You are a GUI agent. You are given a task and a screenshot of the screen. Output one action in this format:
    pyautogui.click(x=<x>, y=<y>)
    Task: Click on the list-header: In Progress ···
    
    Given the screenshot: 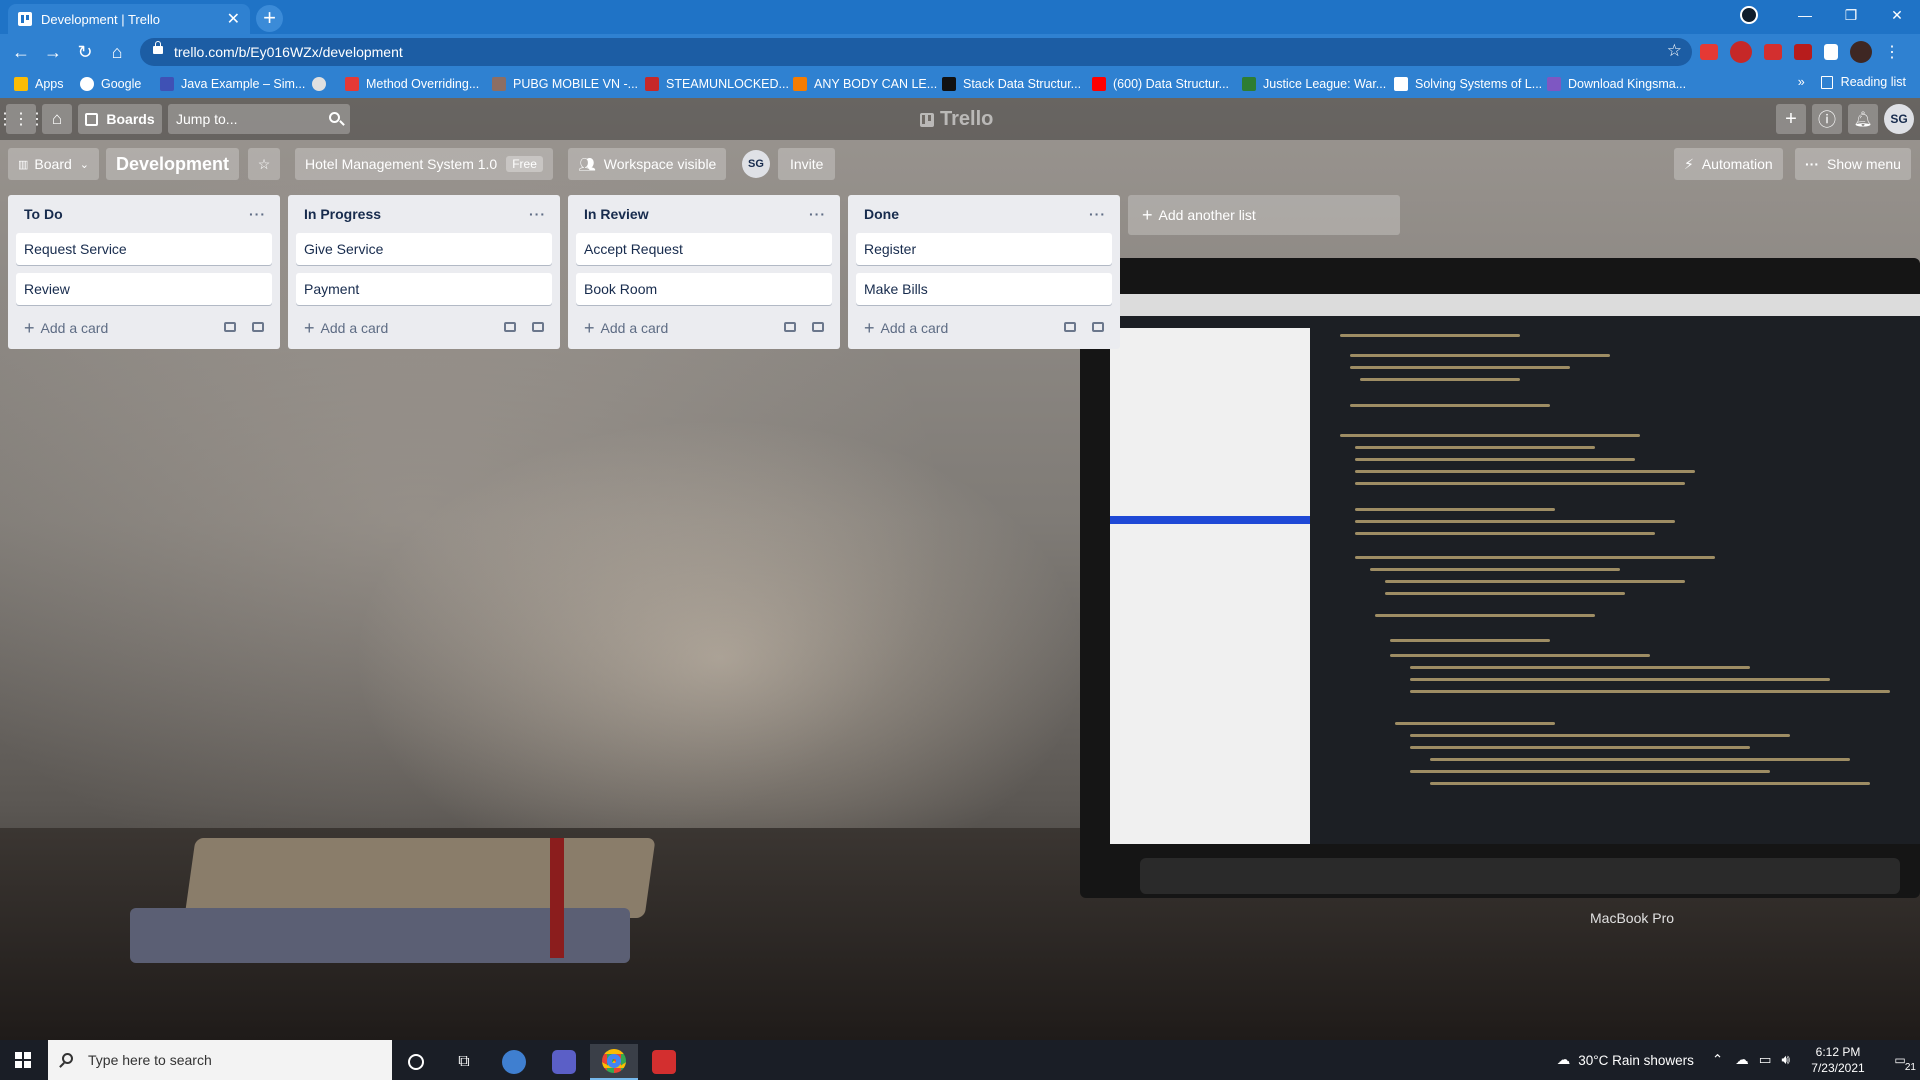 What is the action you would take?
    pyautogui.click(x=424, y=214)
    